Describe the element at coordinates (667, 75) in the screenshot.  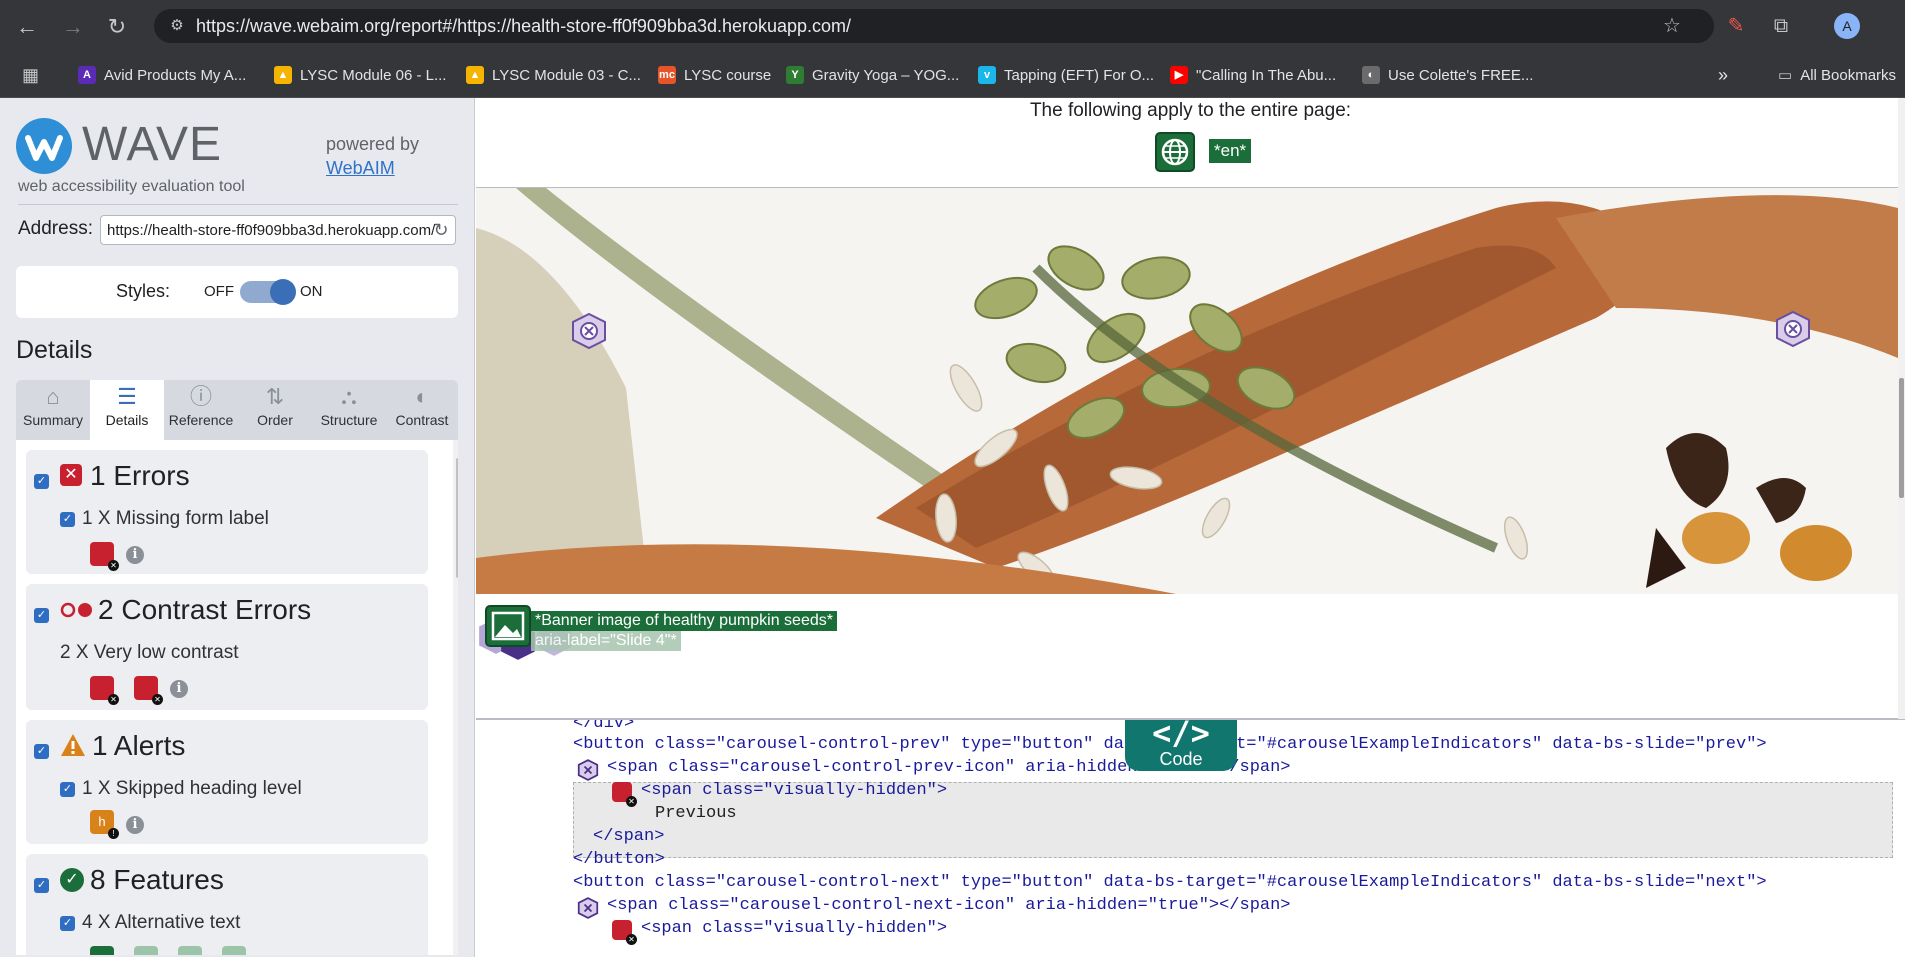
I see `mc-icon: mc` at that location.